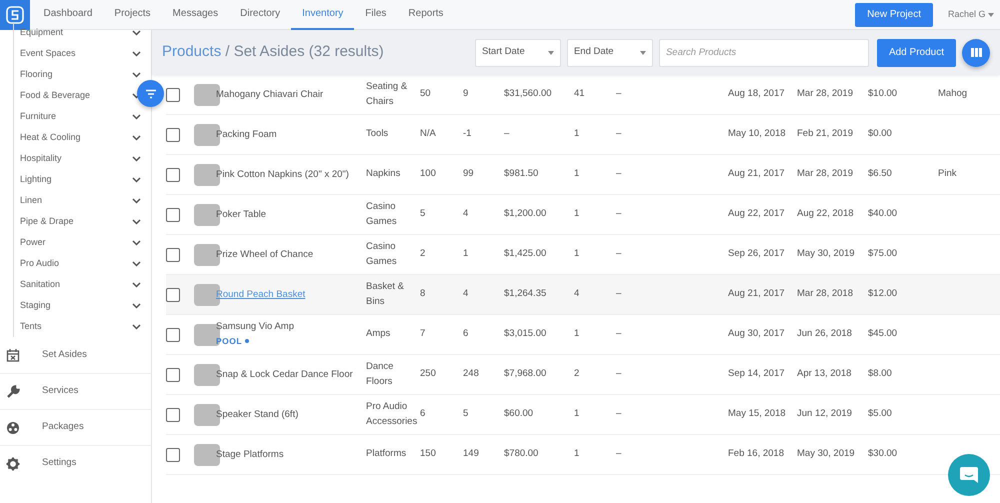 The height and width of the screenshot is (503, 1000). I want to click on settings-icon, so click(13, 463).